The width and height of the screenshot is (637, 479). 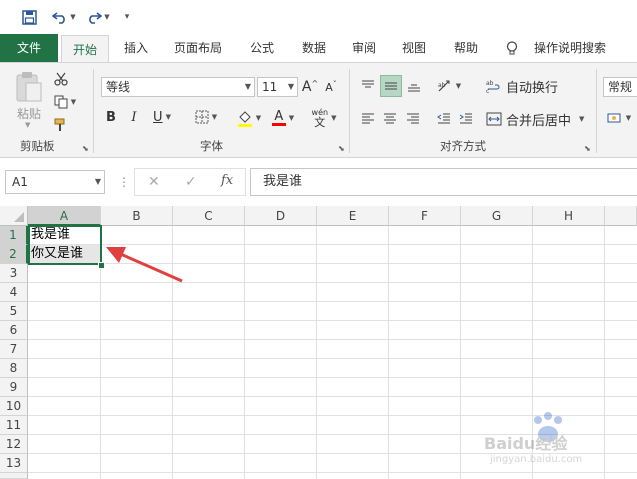 I want to click on tab-data: 数据, so click(x=314, y=48).